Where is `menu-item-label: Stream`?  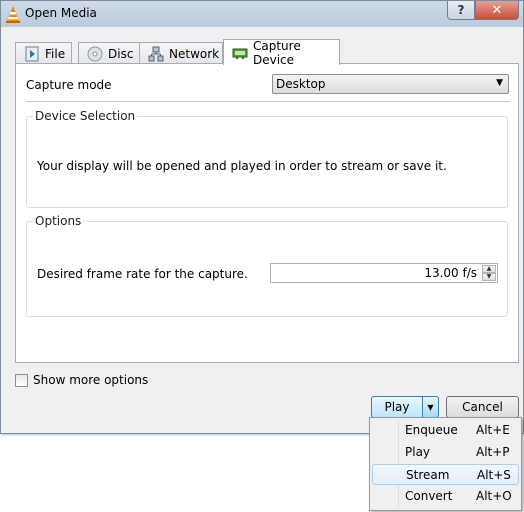 menu-item-label: Stream is located at coordinates (428, 475).